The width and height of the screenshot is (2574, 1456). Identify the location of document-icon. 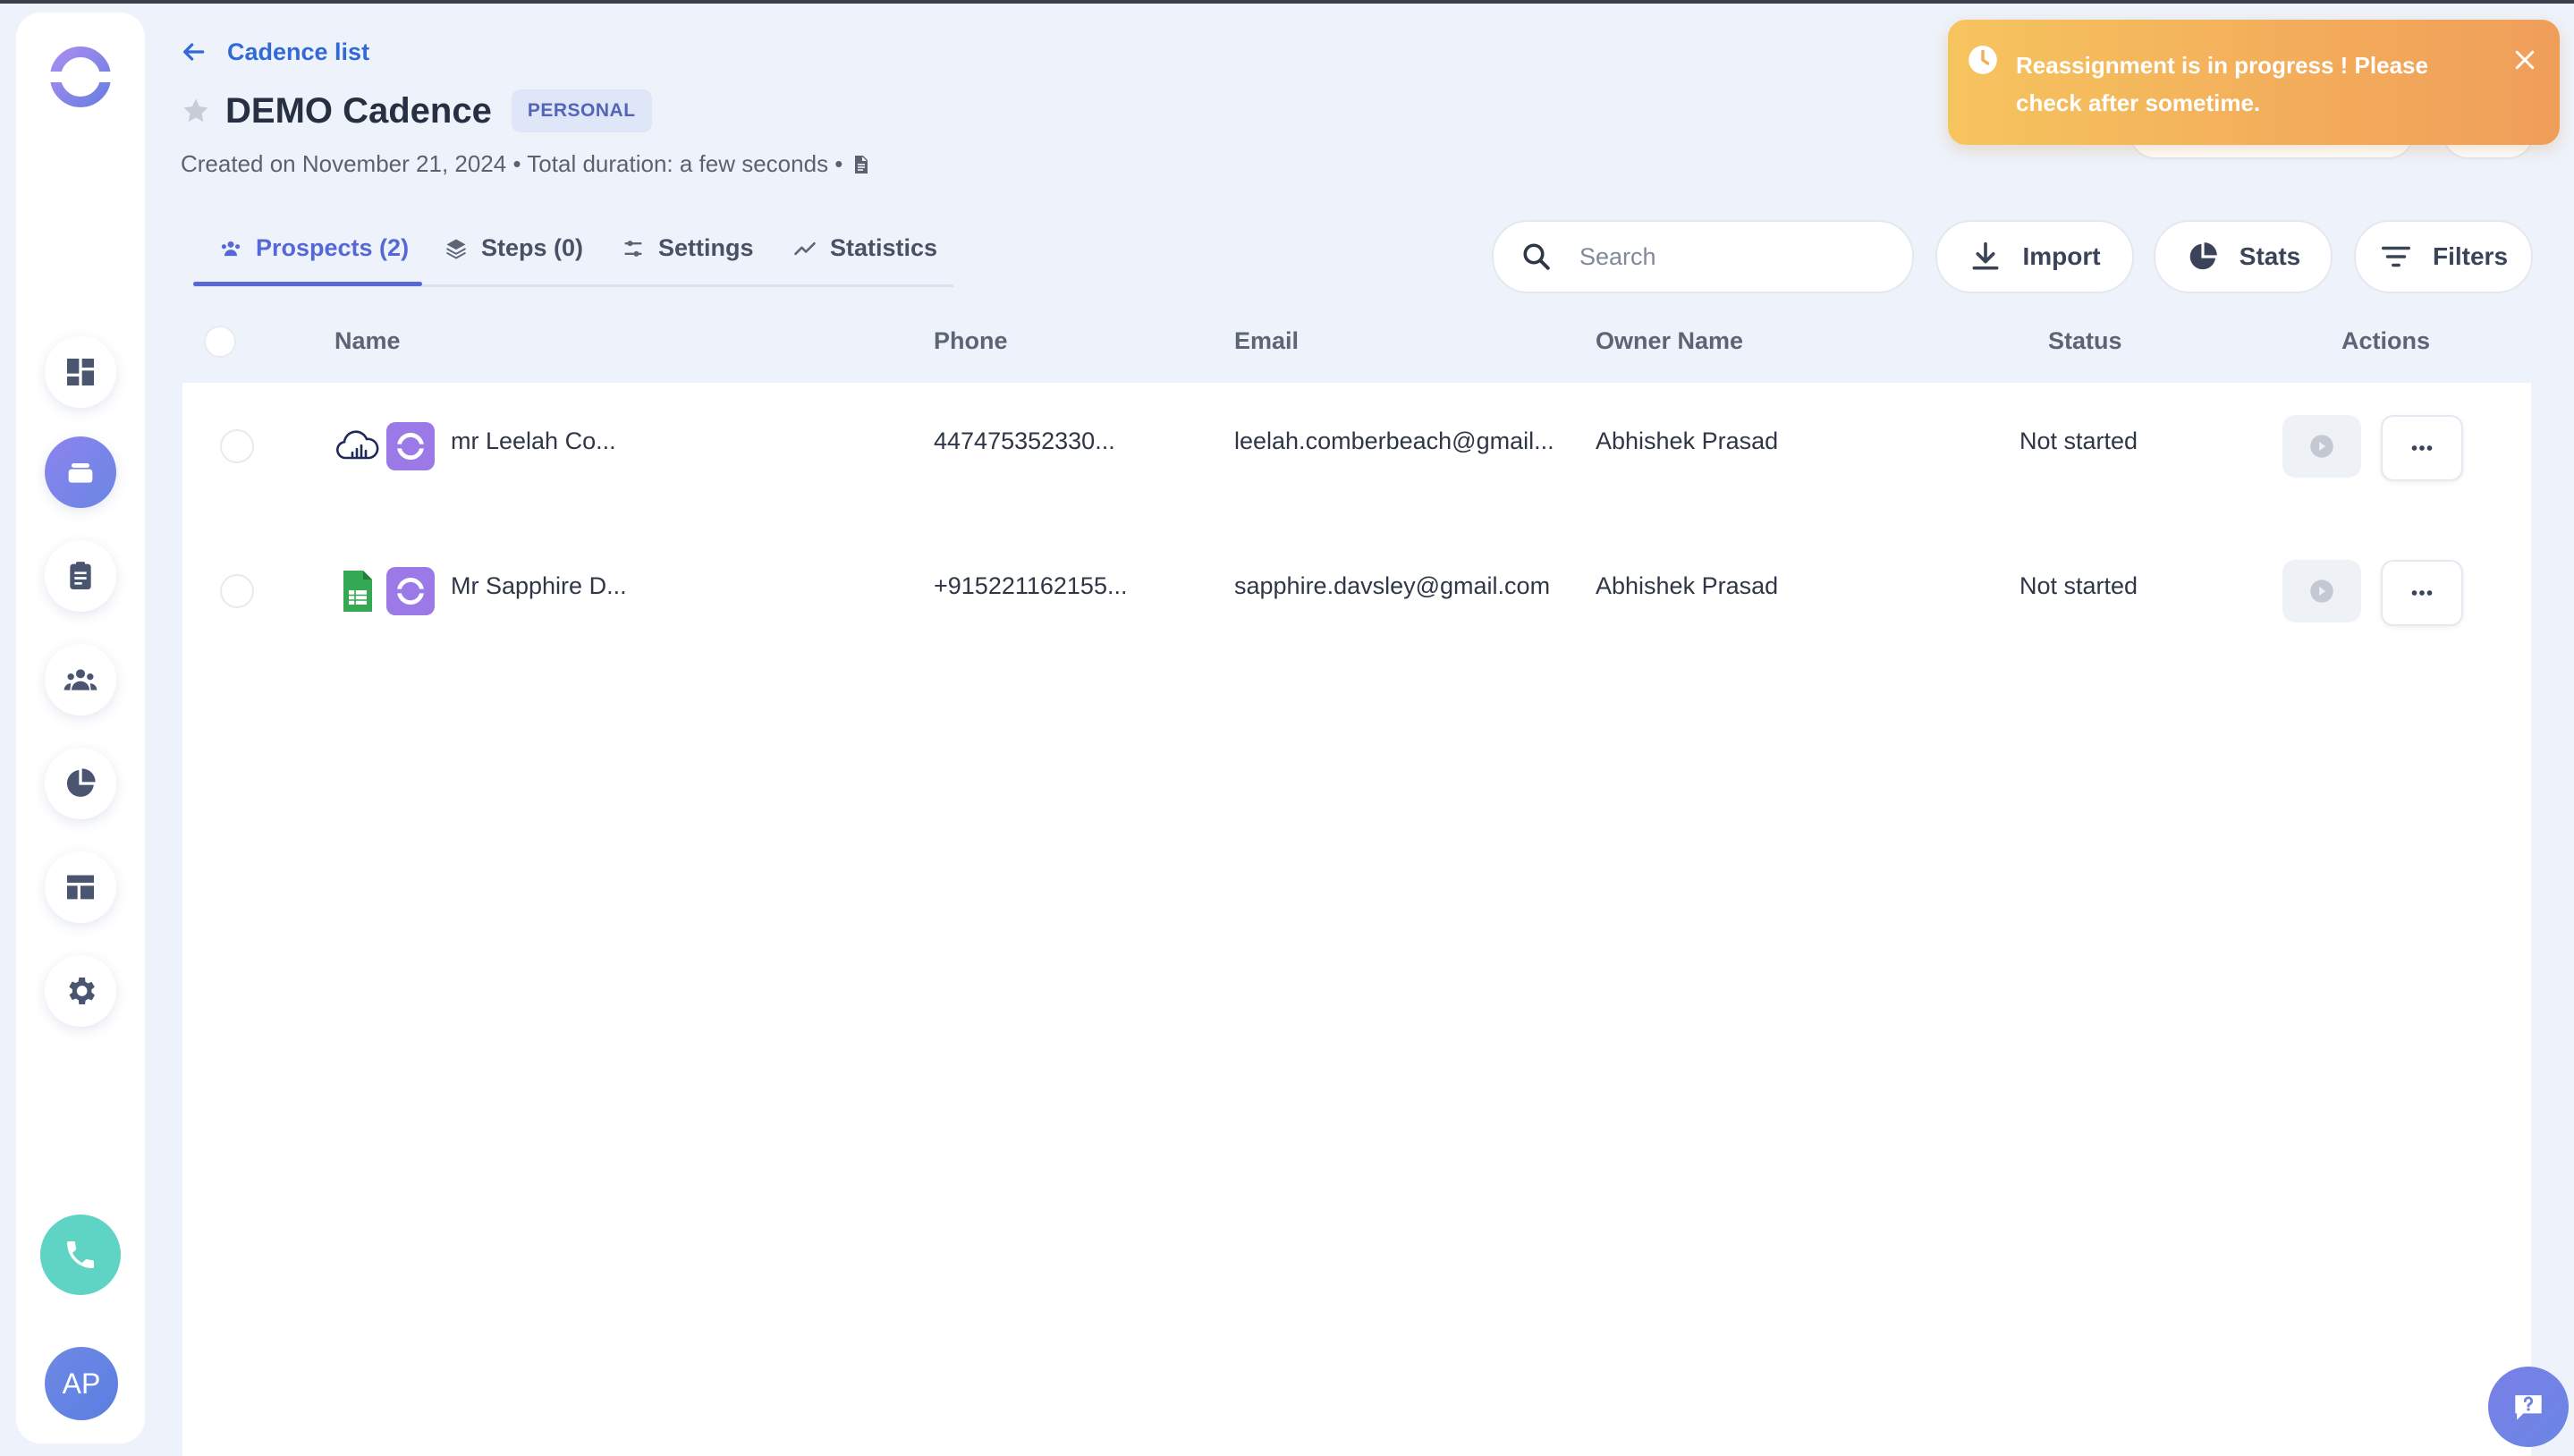
(860, 164).